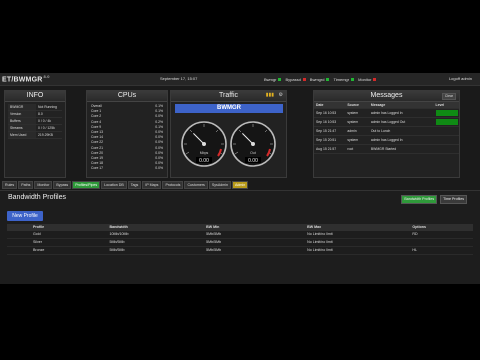 The height and width of the screenshot is (360, 480). What do you see at coordinates (240, 251) in the screenshot?
I see `profile-row: Bronze 5Mb/5Mb 5Mb/5Mb No Limit/no limit HL` at bounding box center [240, 251].